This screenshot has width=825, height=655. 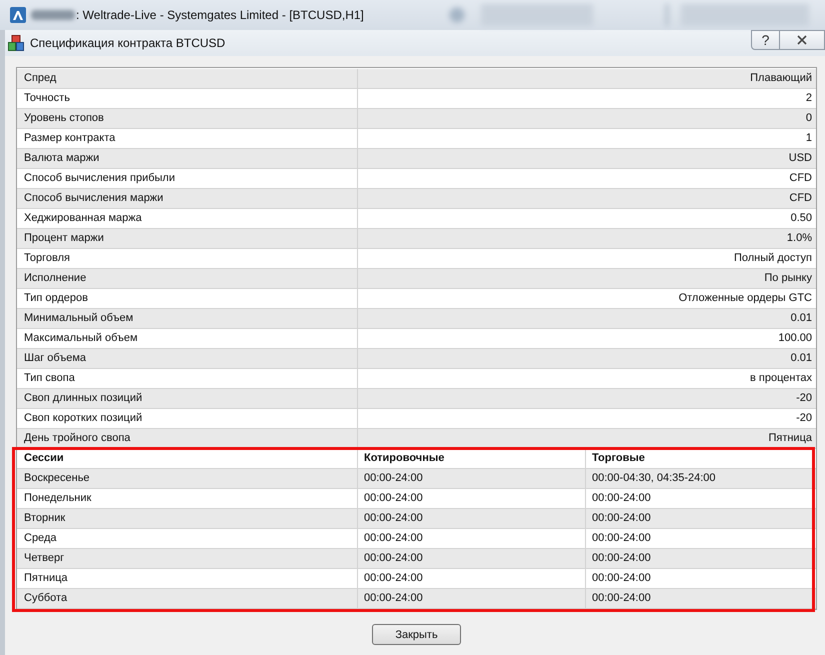 I want to click on spec-value: 1.0%, so click(x=587, y=239).